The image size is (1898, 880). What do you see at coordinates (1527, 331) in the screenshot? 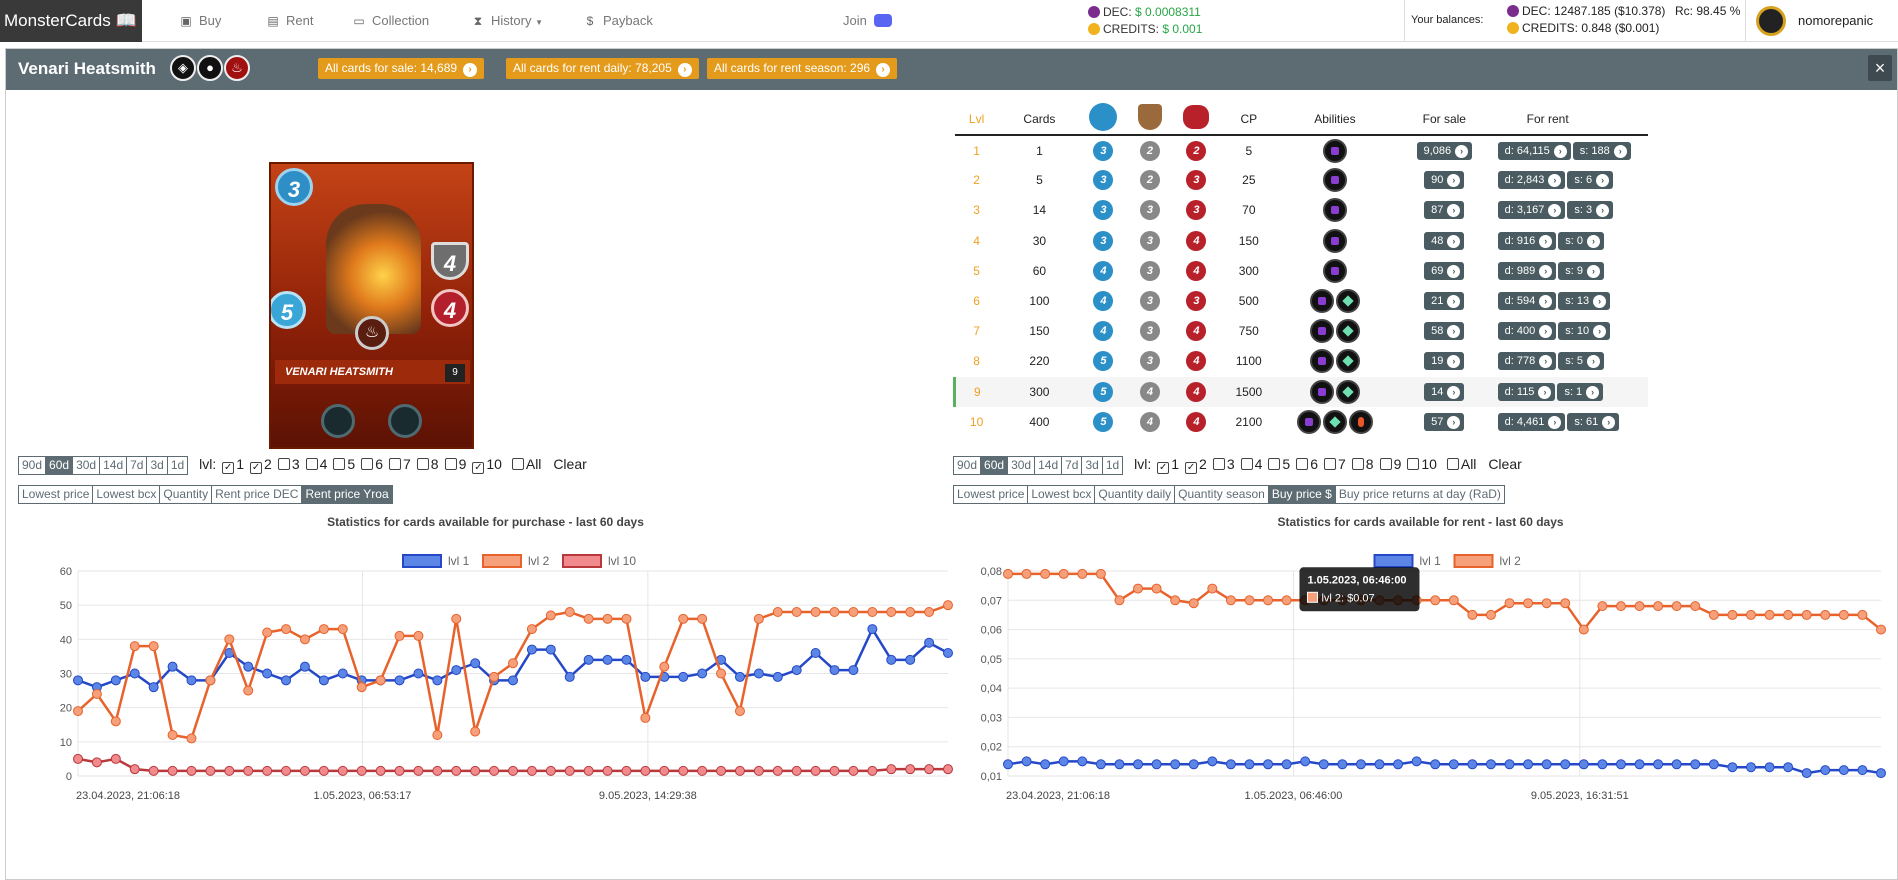
I see `rent-daily-button: d: 400 ›` at bounding box center [1527, 331].